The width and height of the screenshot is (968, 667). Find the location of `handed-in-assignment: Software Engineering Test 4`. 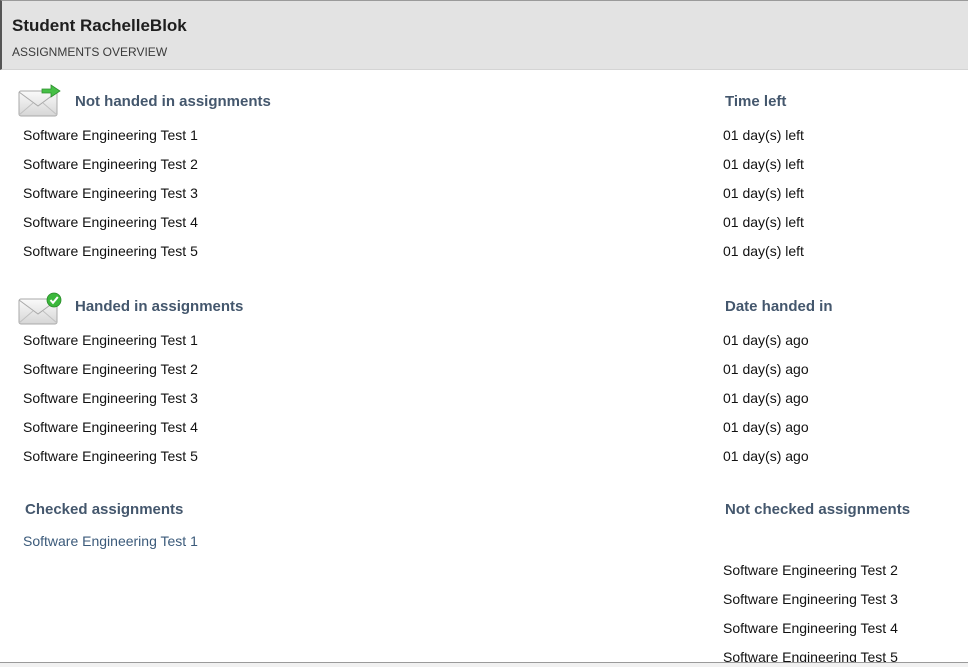

handed-in-assignment: Software Engineering Test 4 is located at coordinates (110, 427).